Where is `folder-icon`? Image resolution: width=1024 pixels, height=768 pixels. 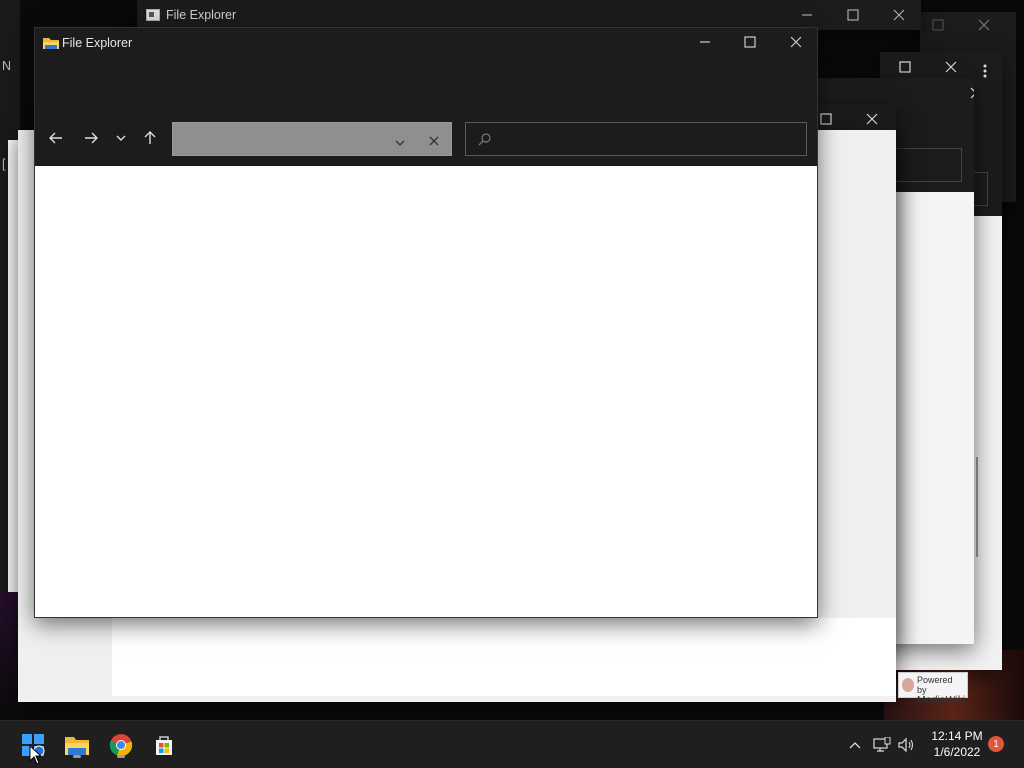 folder-icon is located at coordinates (51, 43).